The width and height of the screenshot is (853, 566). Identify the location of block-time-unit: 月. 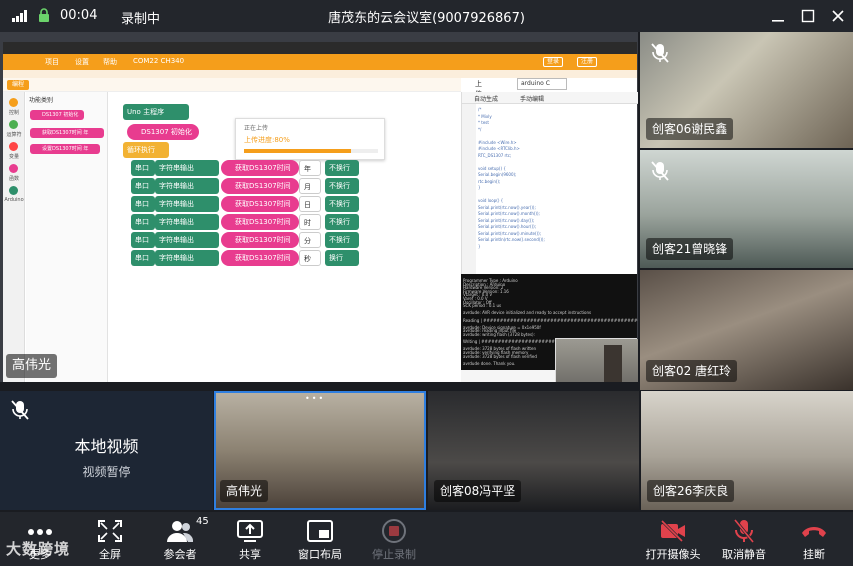
(310, 186).